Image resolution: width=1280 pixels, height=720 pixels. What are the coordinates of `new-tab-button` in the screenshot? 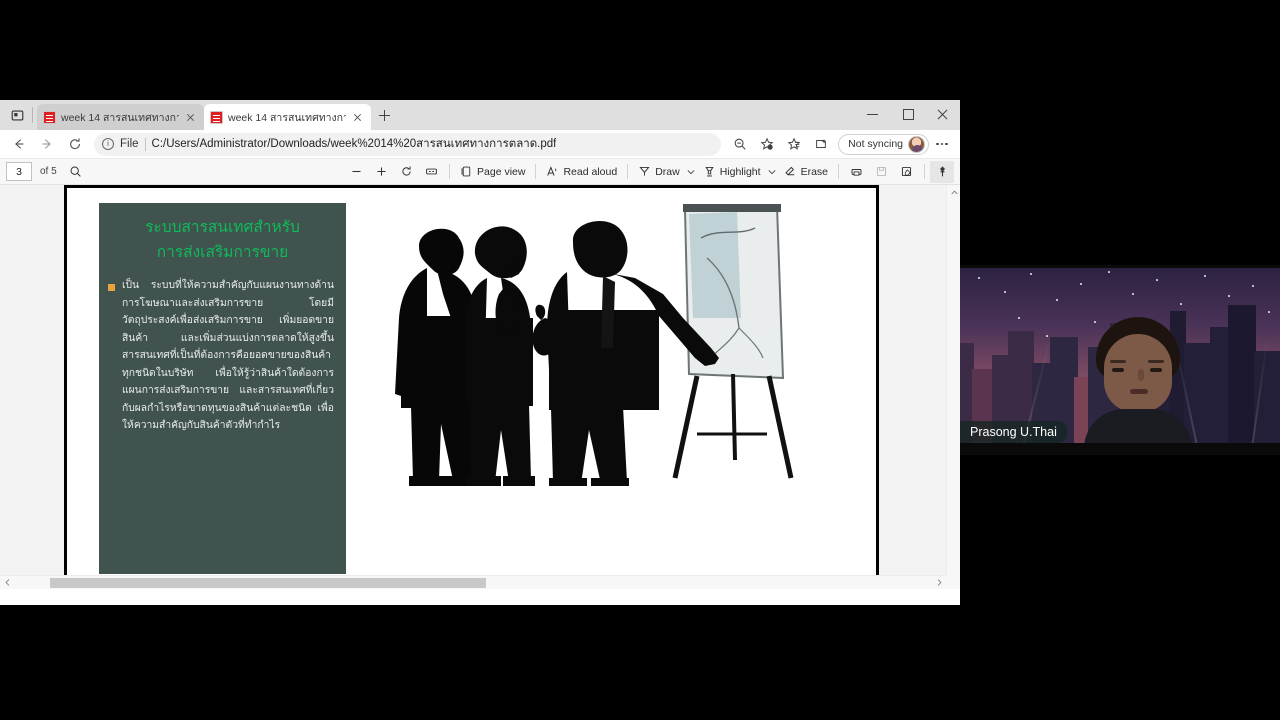 It's located at (384, 115).